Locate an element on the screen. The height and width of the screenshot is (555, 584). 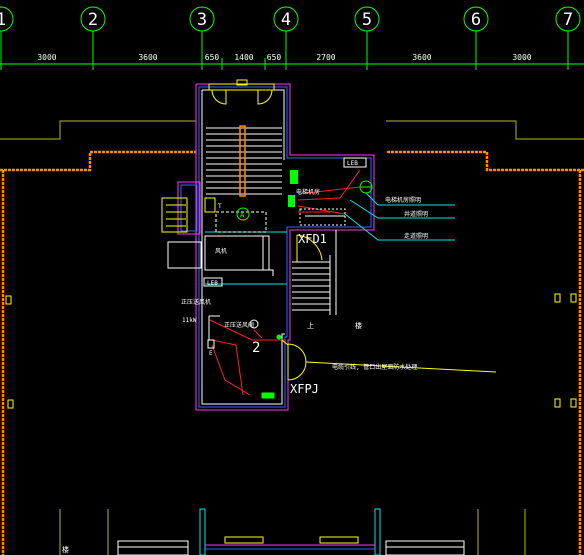
label-corridor-light: 走道照明 is located at coordinates (416, 236).